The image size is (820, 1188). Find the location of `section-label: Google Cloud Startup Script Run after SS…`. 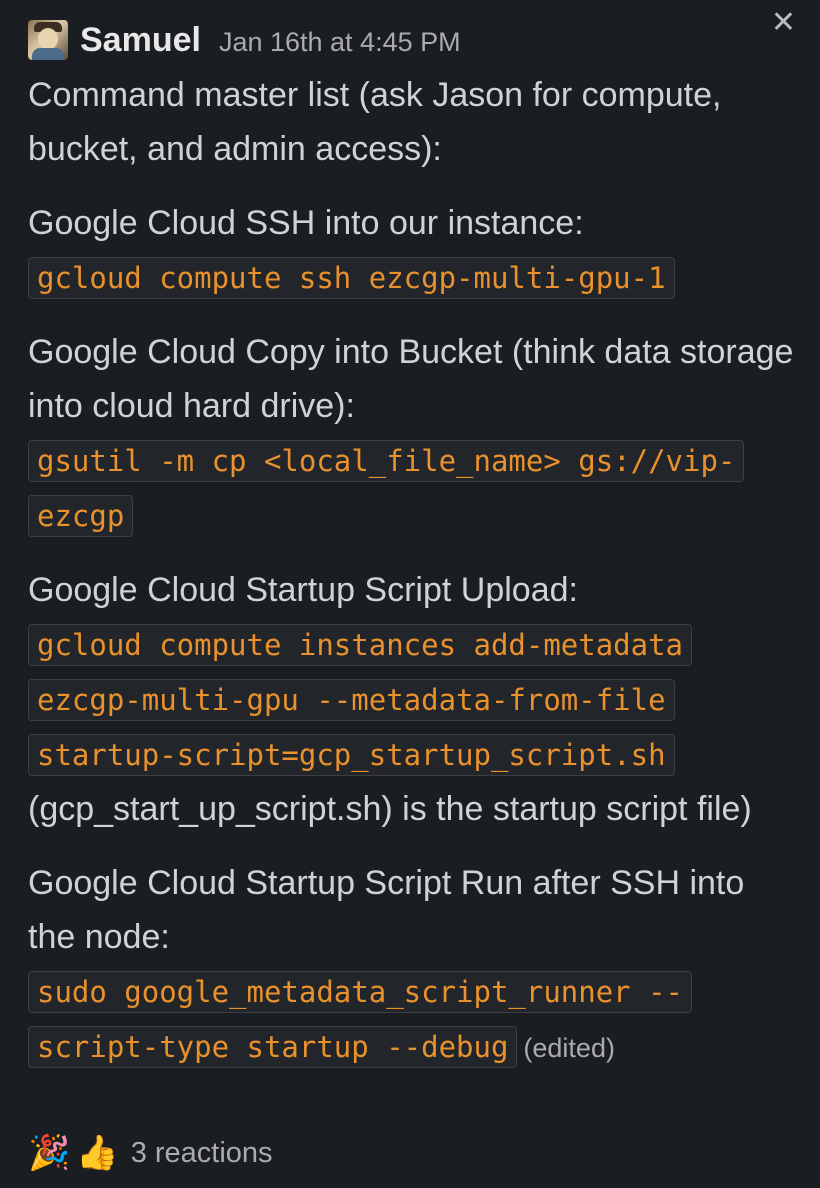

section-label: Google Cloud Startup Script Run after SS… is located at coordinates (386, 910).